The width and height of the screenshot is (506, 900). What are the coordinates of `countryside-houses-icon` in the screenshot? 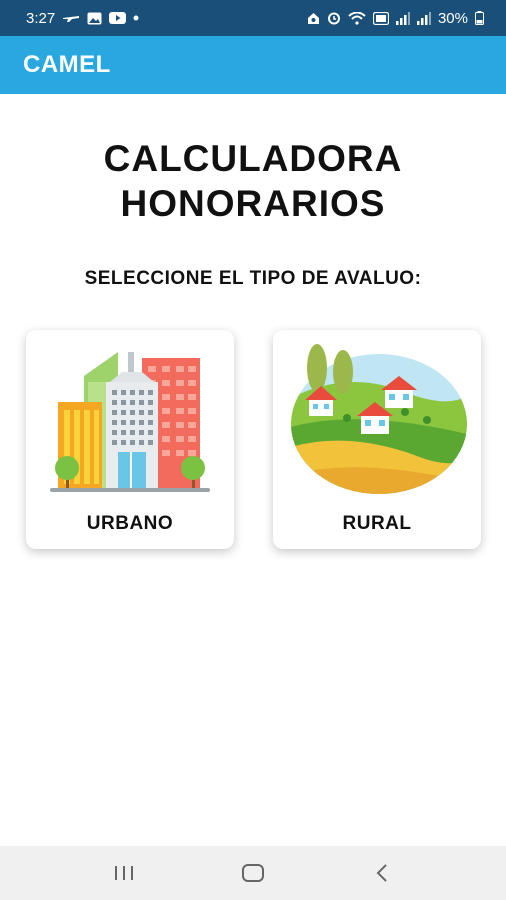 It's located at (377, 417).